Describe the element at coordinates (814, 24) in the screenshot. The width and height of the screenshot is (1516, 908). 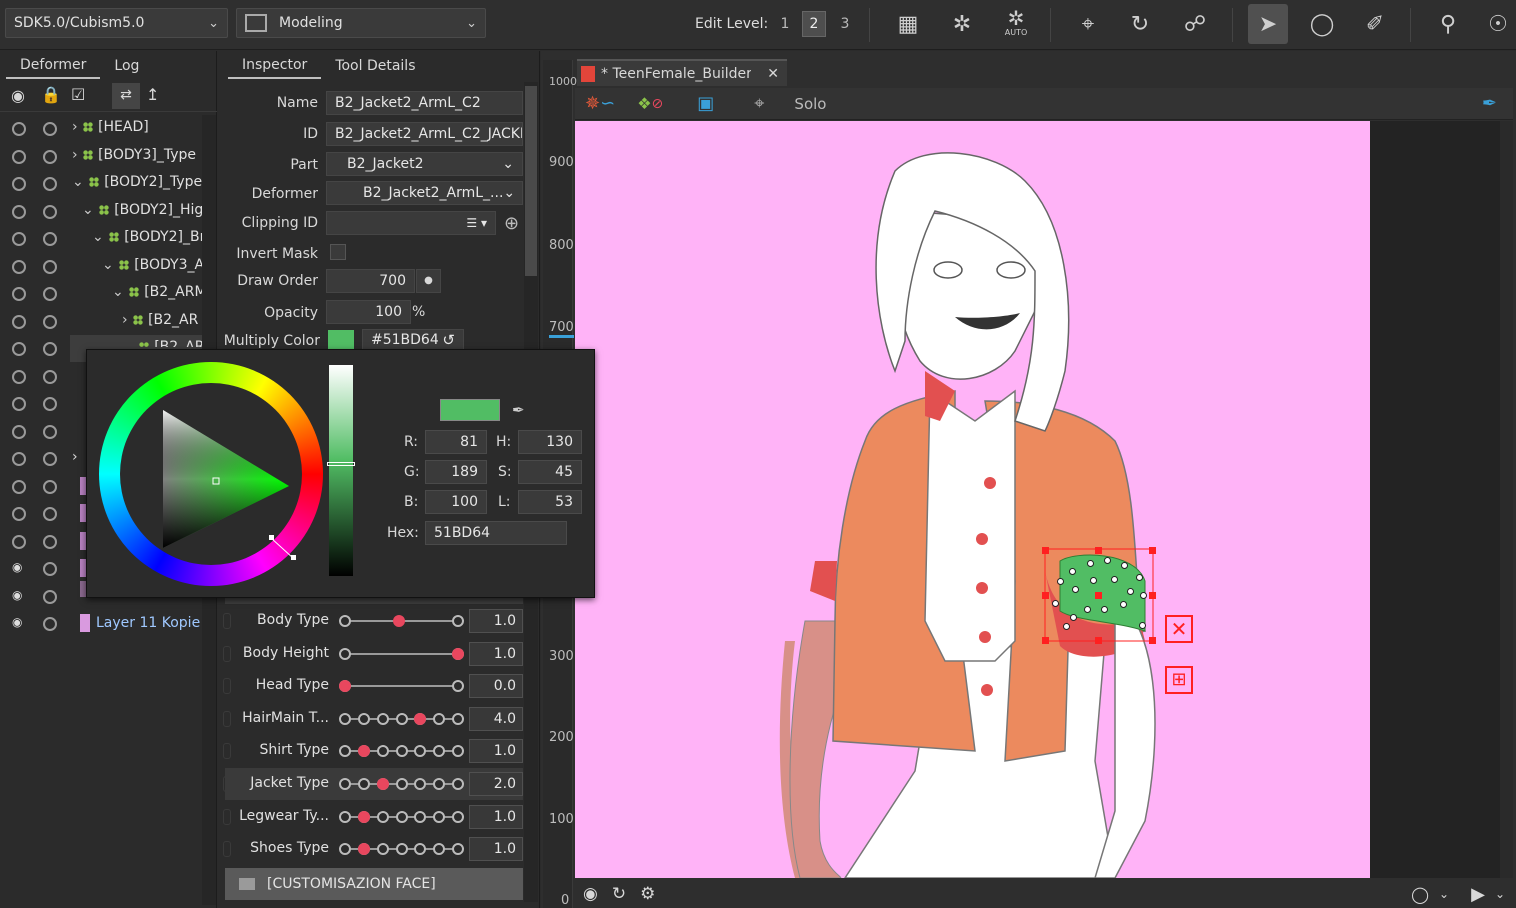
I see `edit-level-2: 2` at that location.